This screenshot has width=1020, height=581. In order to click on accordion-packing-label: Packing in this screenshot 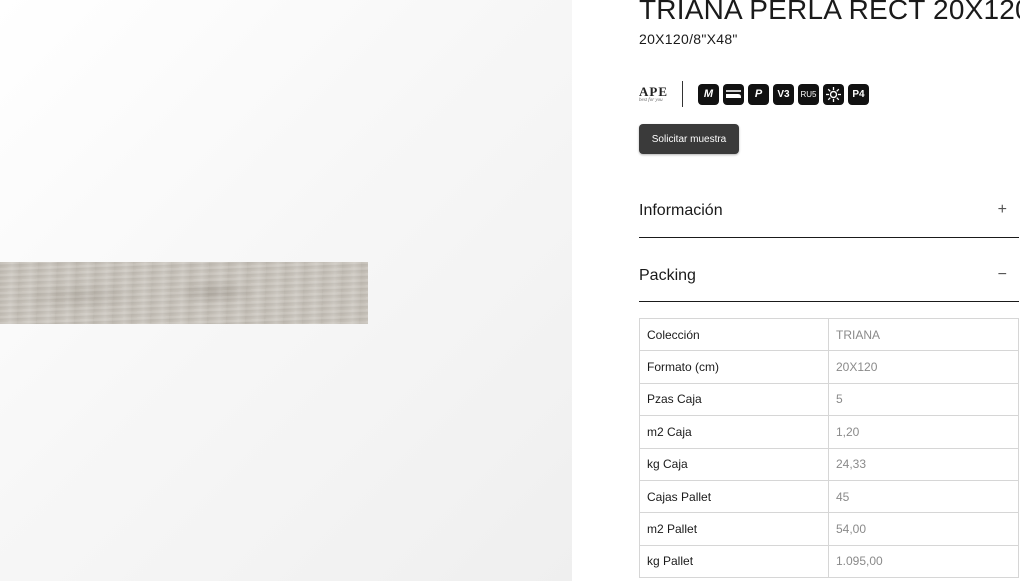, I will do `click(667, 275)`.